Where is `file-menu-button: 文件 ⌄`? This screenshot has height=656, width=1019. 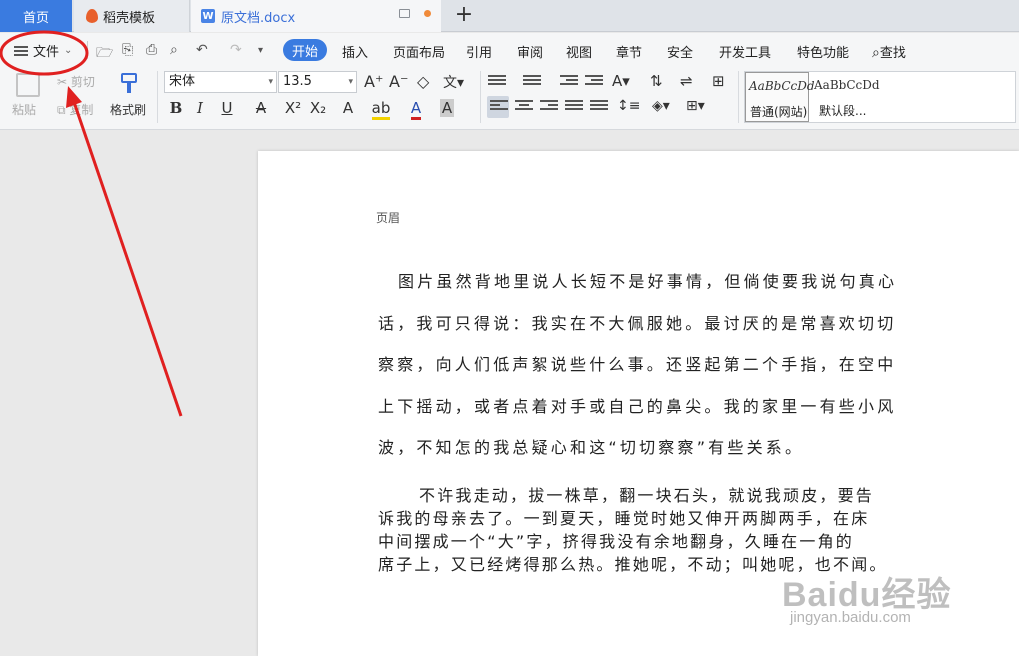 file-menu-button: 文件 ⌄ is located at coordinates (43, 50).